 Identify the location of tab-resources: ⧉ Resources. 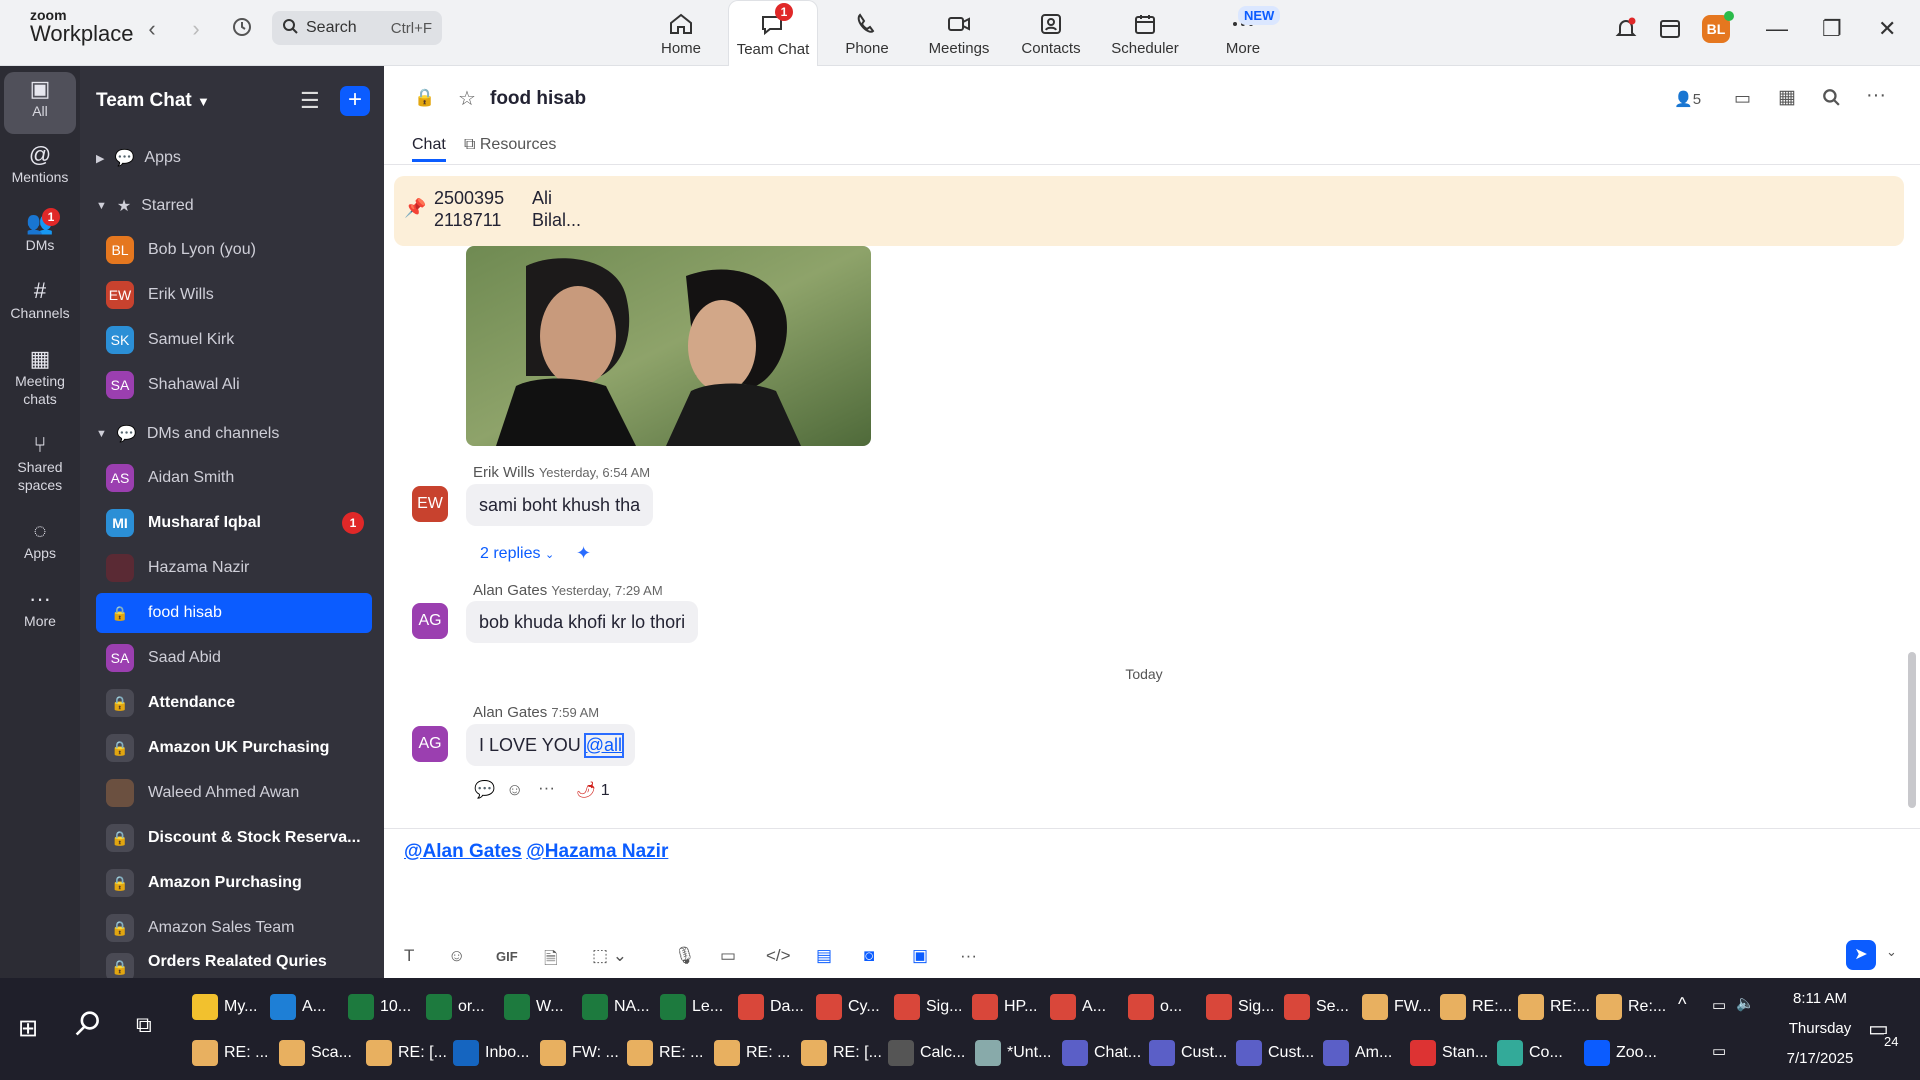
(510, 145).